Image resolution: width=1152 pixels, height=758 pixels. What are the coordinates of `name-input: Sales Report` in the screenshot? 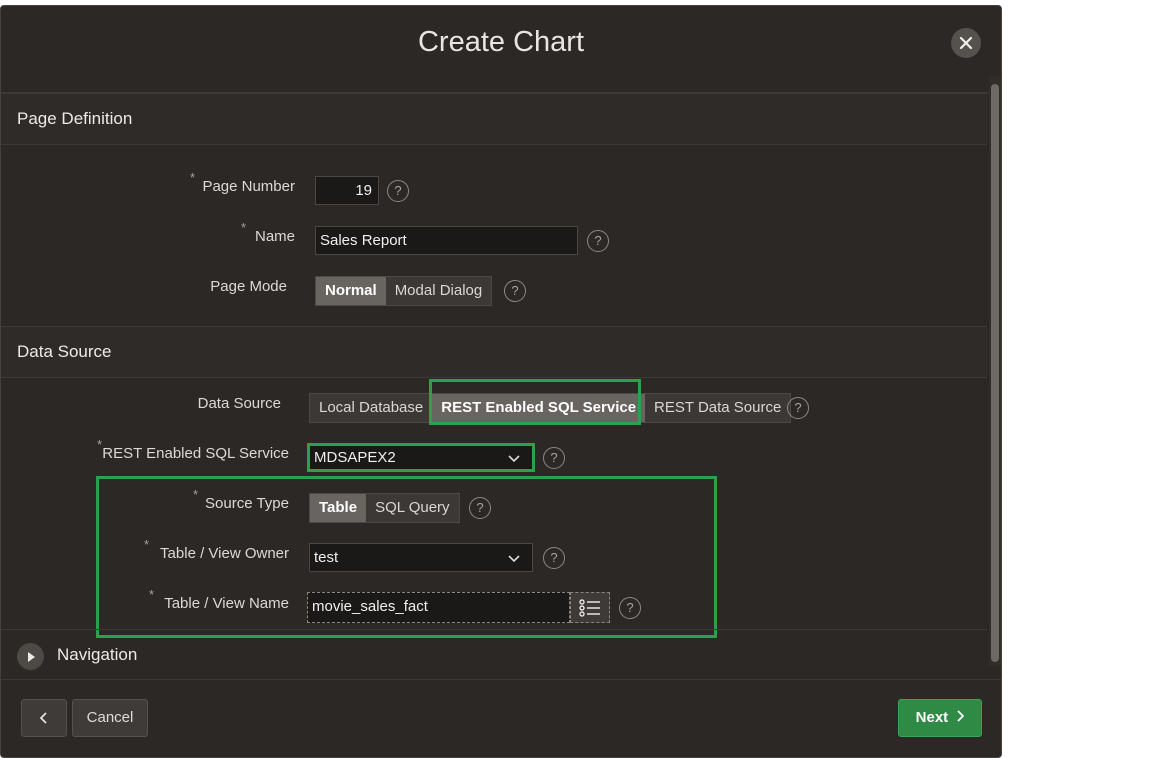 It's located at (446, 240).